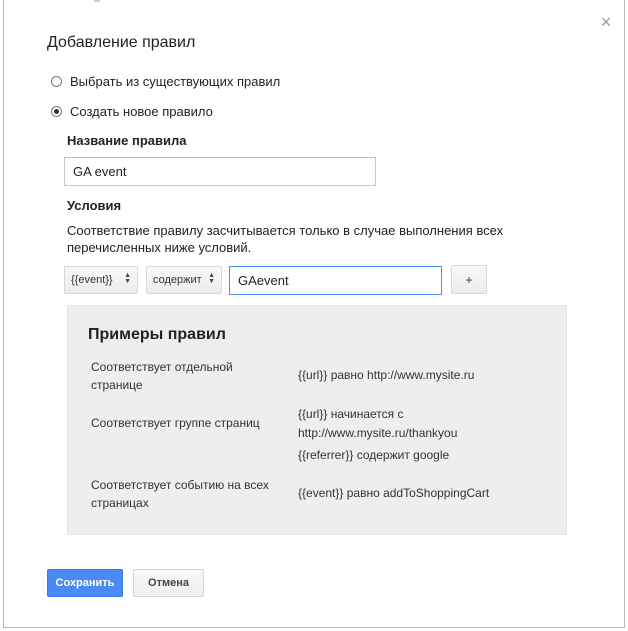 This screenshot has height=631, width=628. I want to click on radio-new-icon, so click(56, 111).